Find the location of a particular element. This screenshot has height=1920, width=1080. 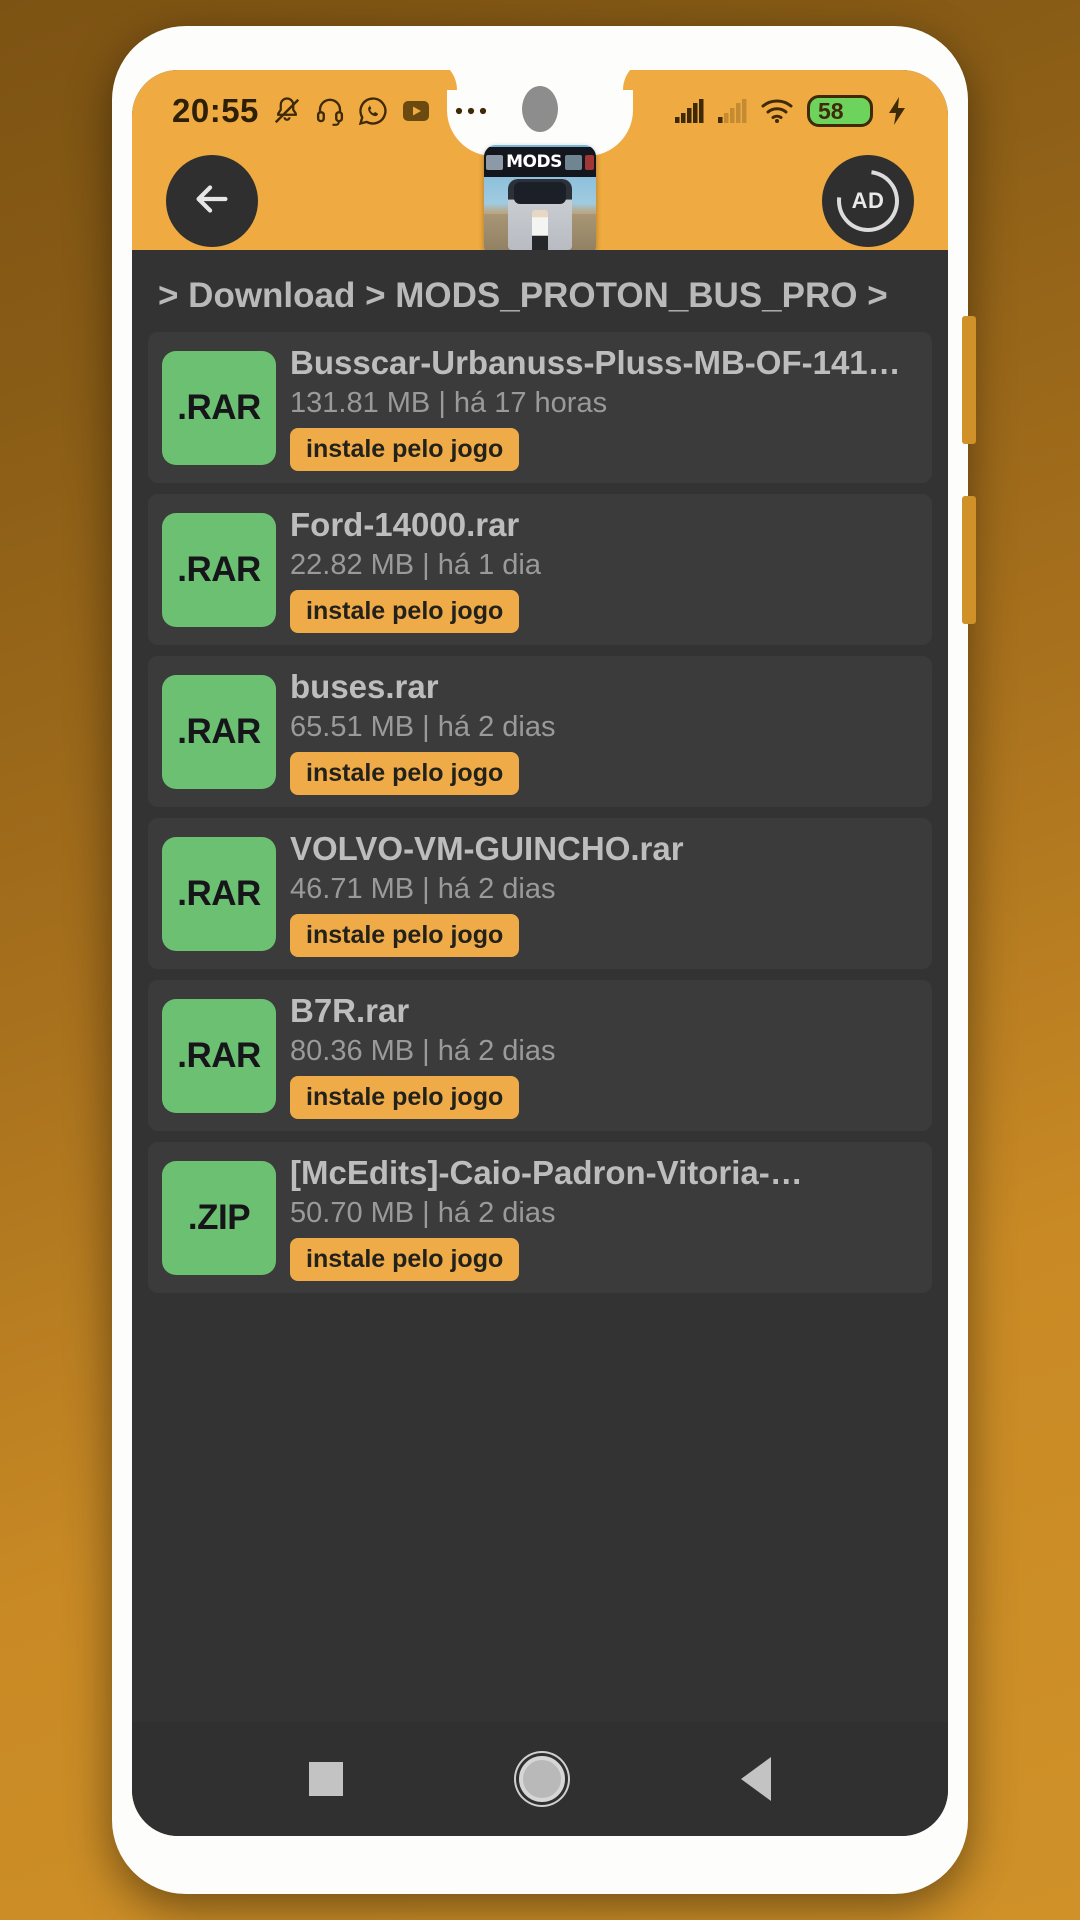

app-header-zone: 20:55 58 MODS AD is located at coordinates (540, 163).